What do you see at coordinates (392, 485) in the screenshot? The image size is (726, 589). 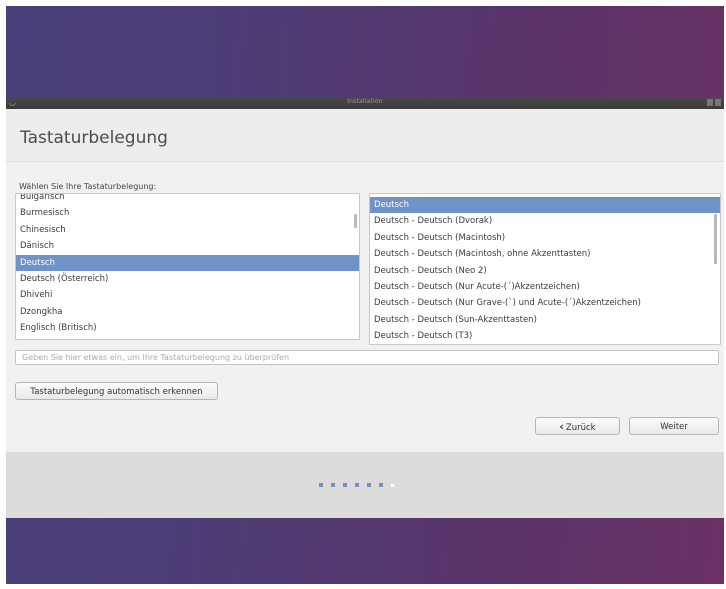 I see `progress-dot-current` at bounding box center [392, 485].